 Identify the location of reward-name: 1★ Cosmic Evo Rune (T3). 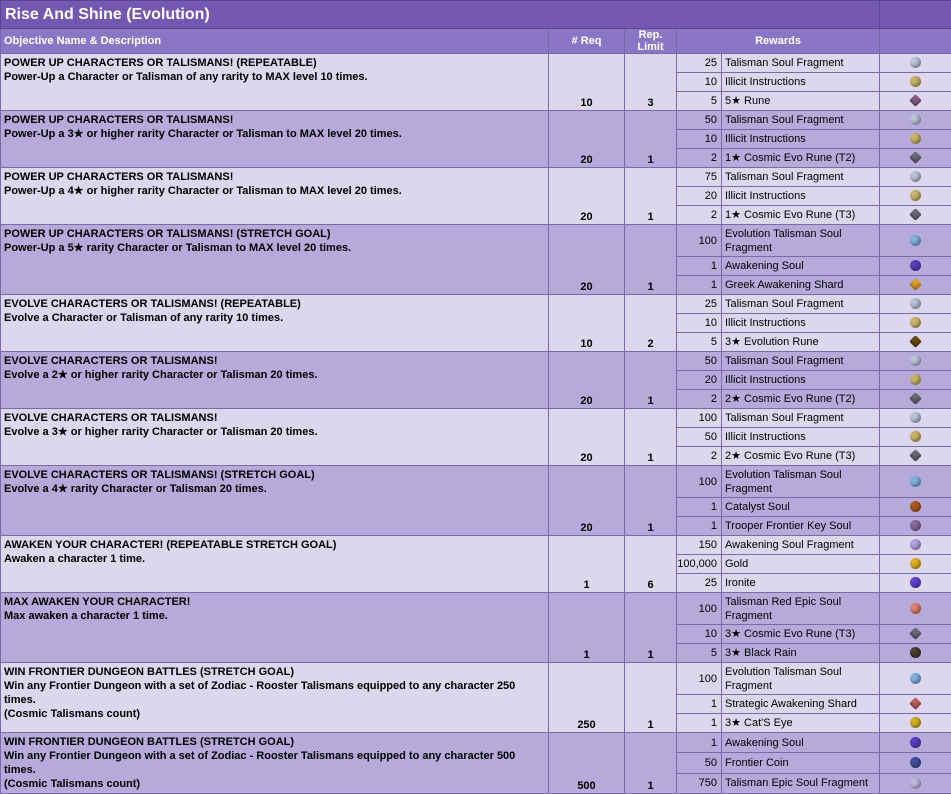
(801, 215).